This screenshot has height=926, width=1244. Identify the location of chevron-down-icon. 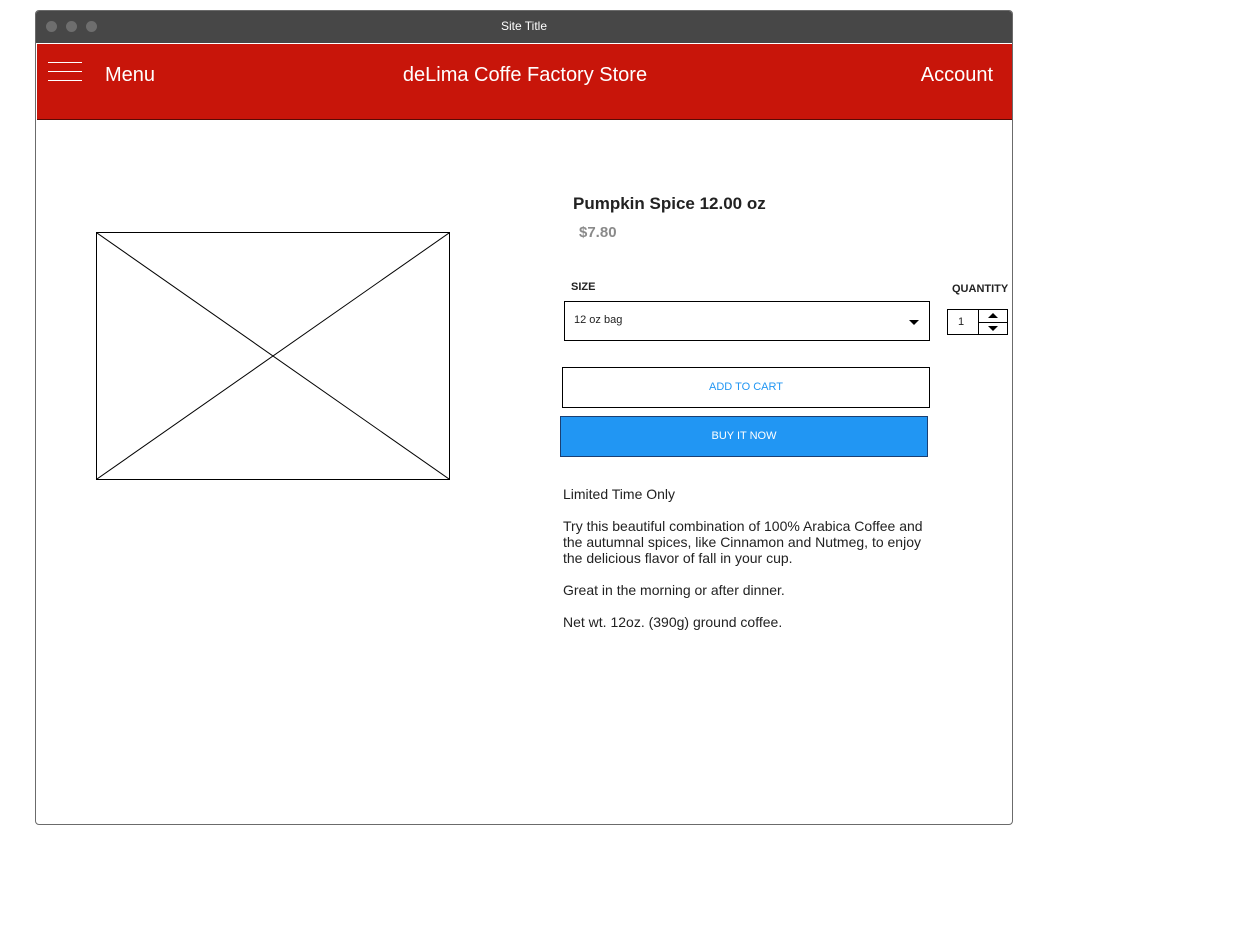
(914, 322).